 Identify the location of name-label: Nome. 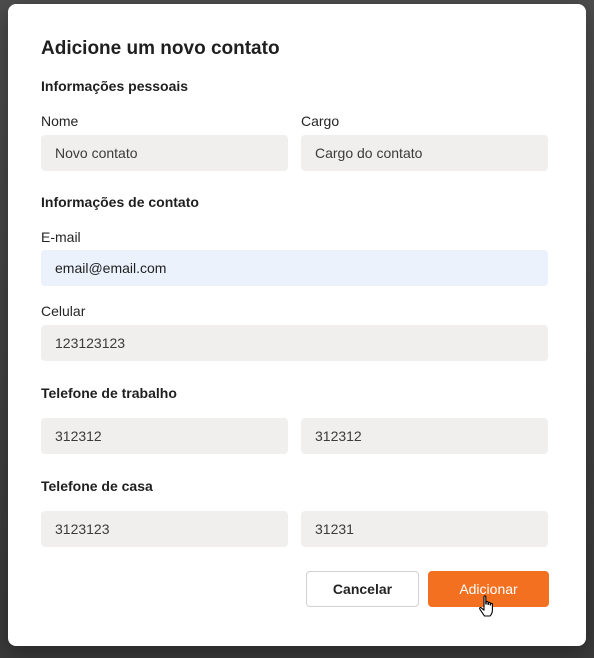
(60, 121).